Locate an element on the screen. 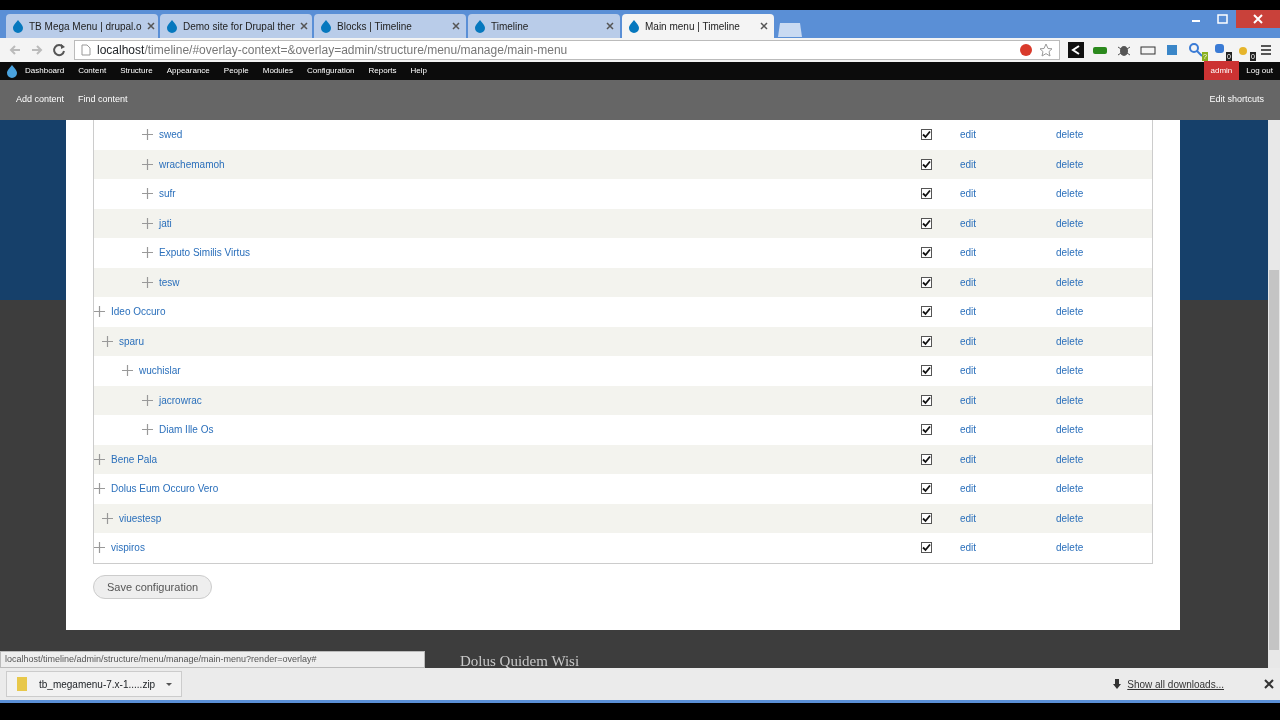  scrollbar is located at coordinates (1274, 394).